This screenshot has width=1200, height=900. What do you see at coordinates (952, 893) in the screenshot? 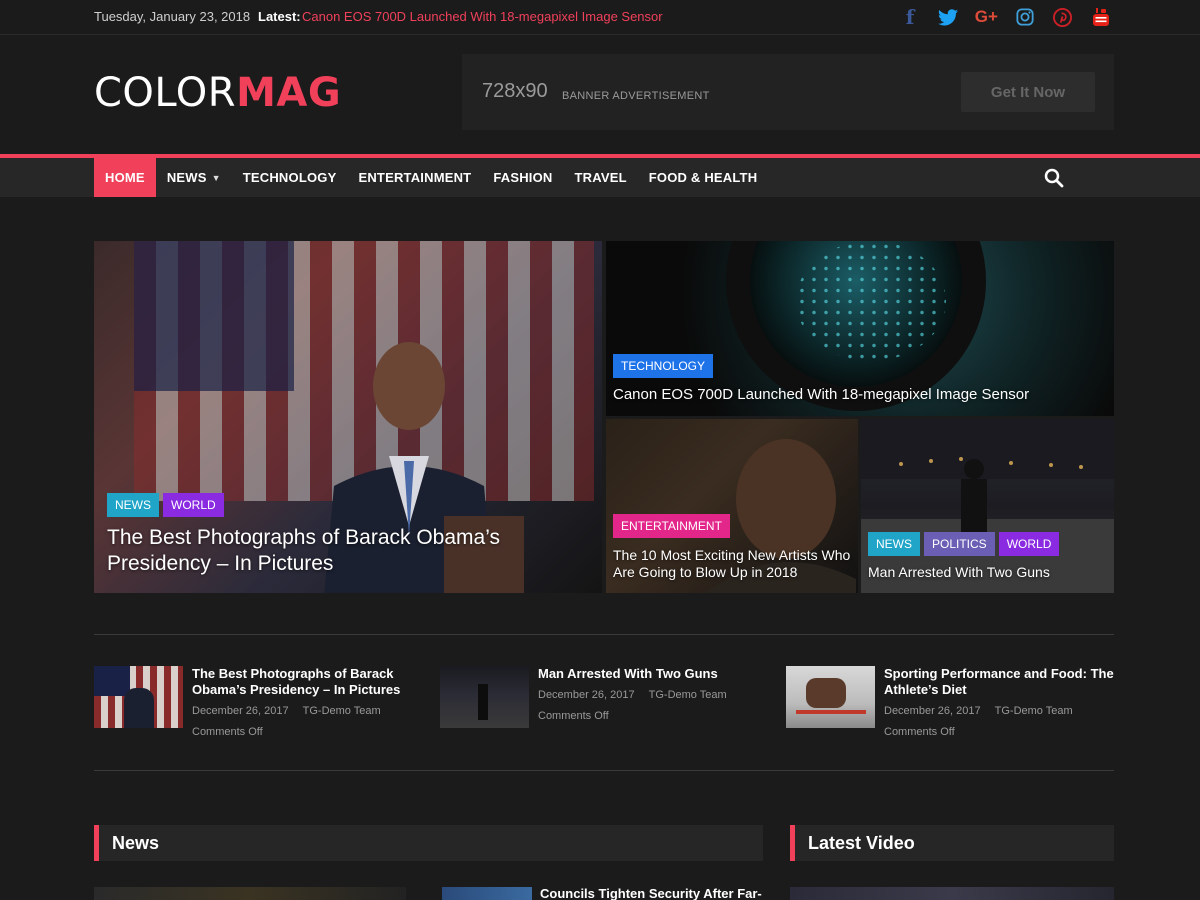
I see `video-thumbnail` at bounding box center [952, 893].